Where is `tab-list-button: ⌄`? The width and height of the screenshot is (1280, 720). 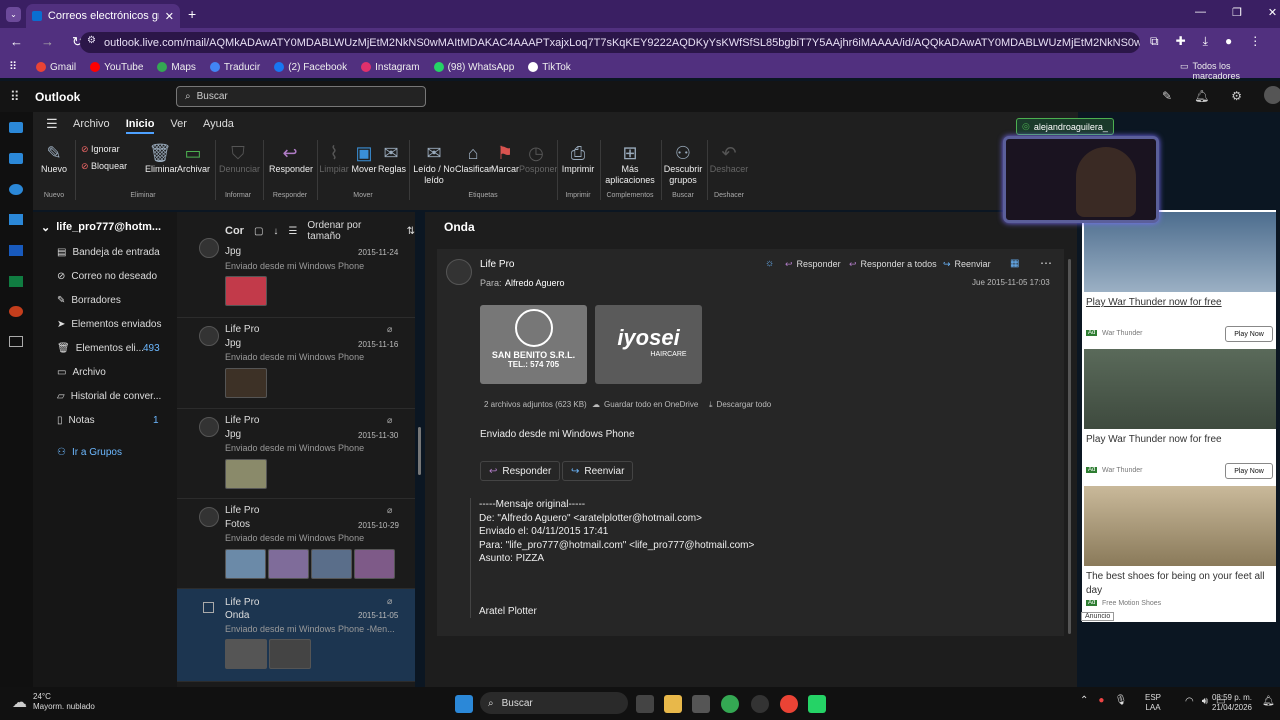 tab-list-button: ⌄ is located at coordinates (13, 14).